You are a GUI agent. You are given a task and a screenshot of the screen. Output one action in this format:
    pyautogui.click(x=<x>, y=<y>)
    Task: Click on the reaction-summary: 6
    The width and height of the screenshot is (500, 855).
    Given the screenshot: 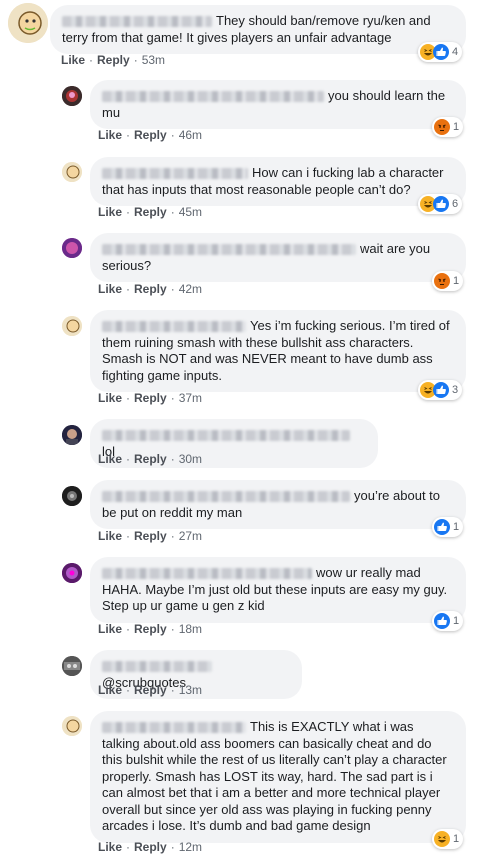 What is the action you would take?
    pyautogui.click(x=440, y=204)
    